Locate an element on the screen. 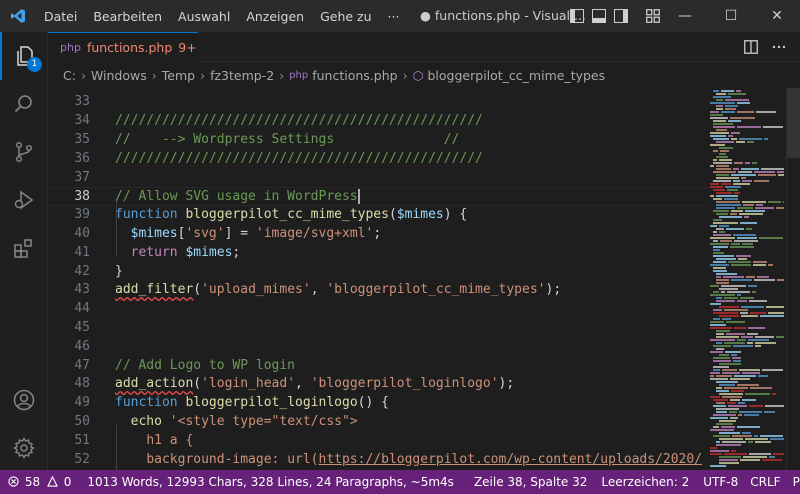 The height and width of the screenshot is (494, 800). search-icon is located at coordinates (24, 104).